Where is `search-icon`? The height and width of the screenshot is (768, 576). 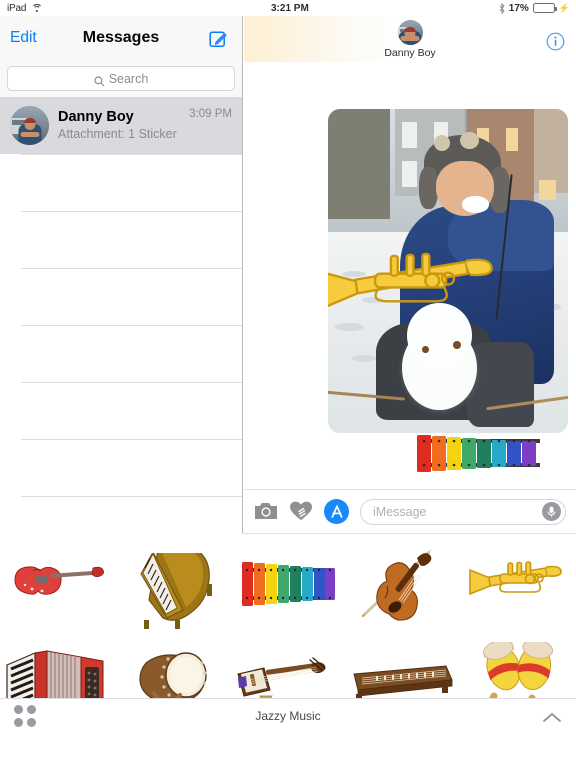 search-icon is located at coordinates (99, 80).